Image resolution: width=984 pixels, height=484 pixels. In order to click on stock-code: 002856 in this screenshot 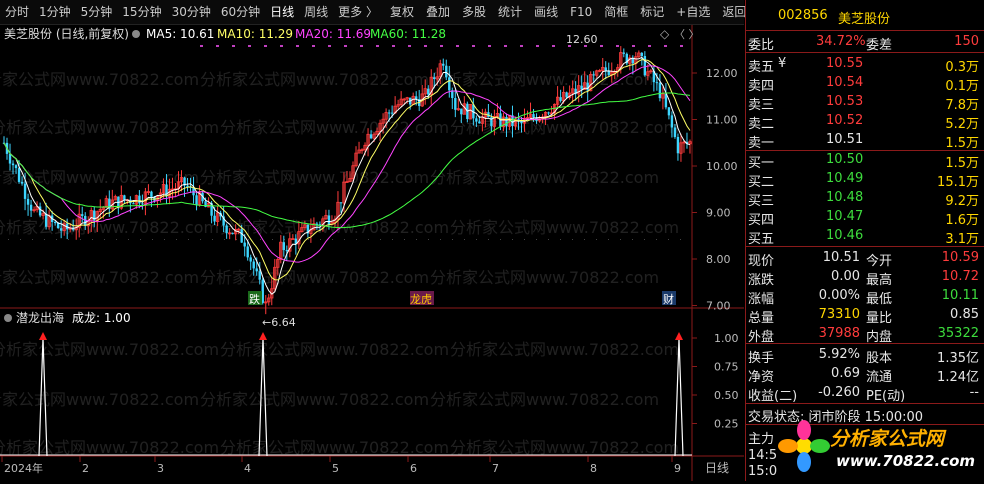, I will do `click(803, 15)`.